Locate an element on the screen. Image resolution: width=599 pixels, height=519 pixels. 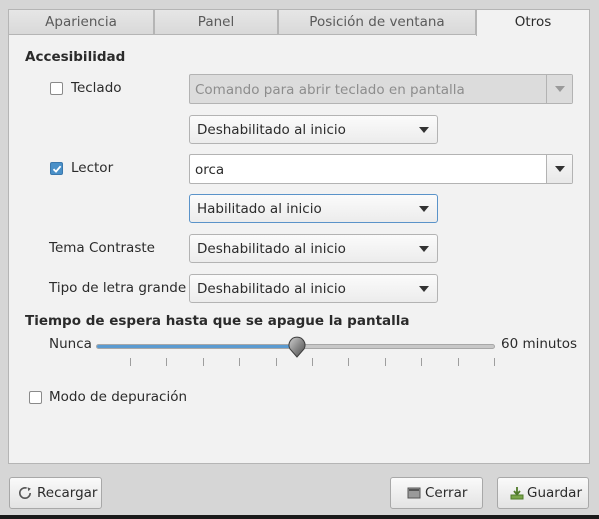
slider-min-label: Nunca is located at coordinates (70, 344).